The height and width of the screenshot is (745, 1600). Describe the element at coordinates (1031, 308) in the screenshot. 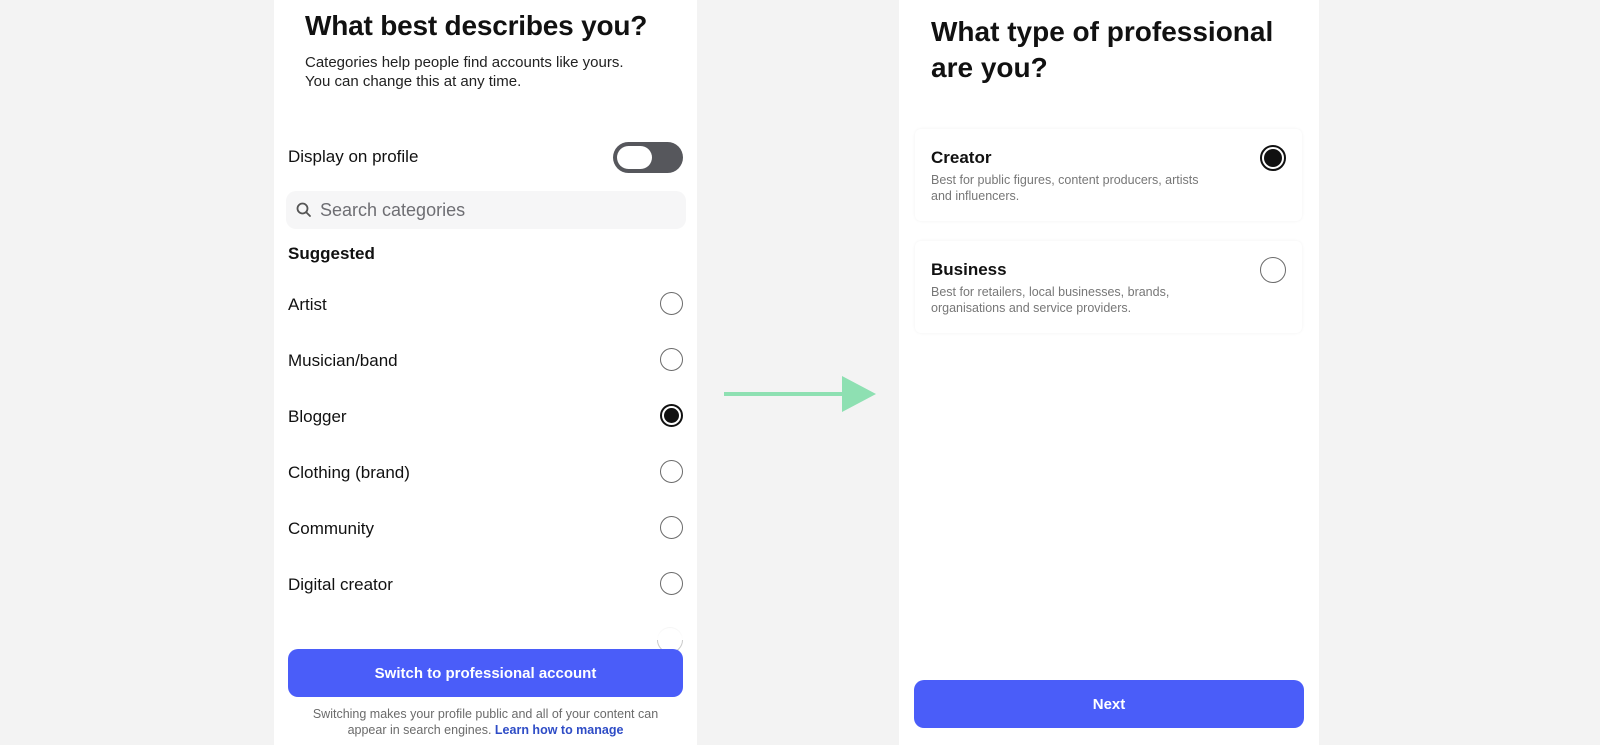

I see `description-line: organisations and service providers.` at that location.